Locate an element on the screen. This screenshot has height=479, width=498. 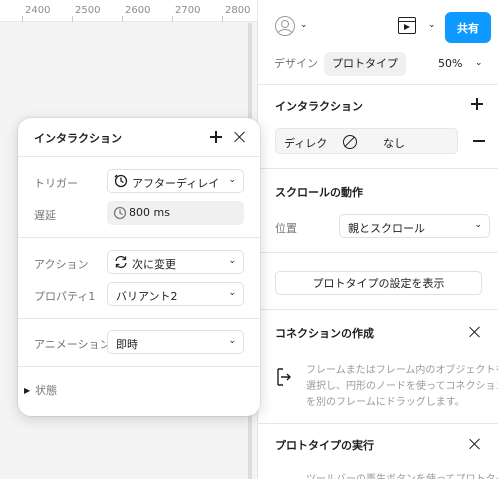
add-icon is located at coordinates (216, 137).